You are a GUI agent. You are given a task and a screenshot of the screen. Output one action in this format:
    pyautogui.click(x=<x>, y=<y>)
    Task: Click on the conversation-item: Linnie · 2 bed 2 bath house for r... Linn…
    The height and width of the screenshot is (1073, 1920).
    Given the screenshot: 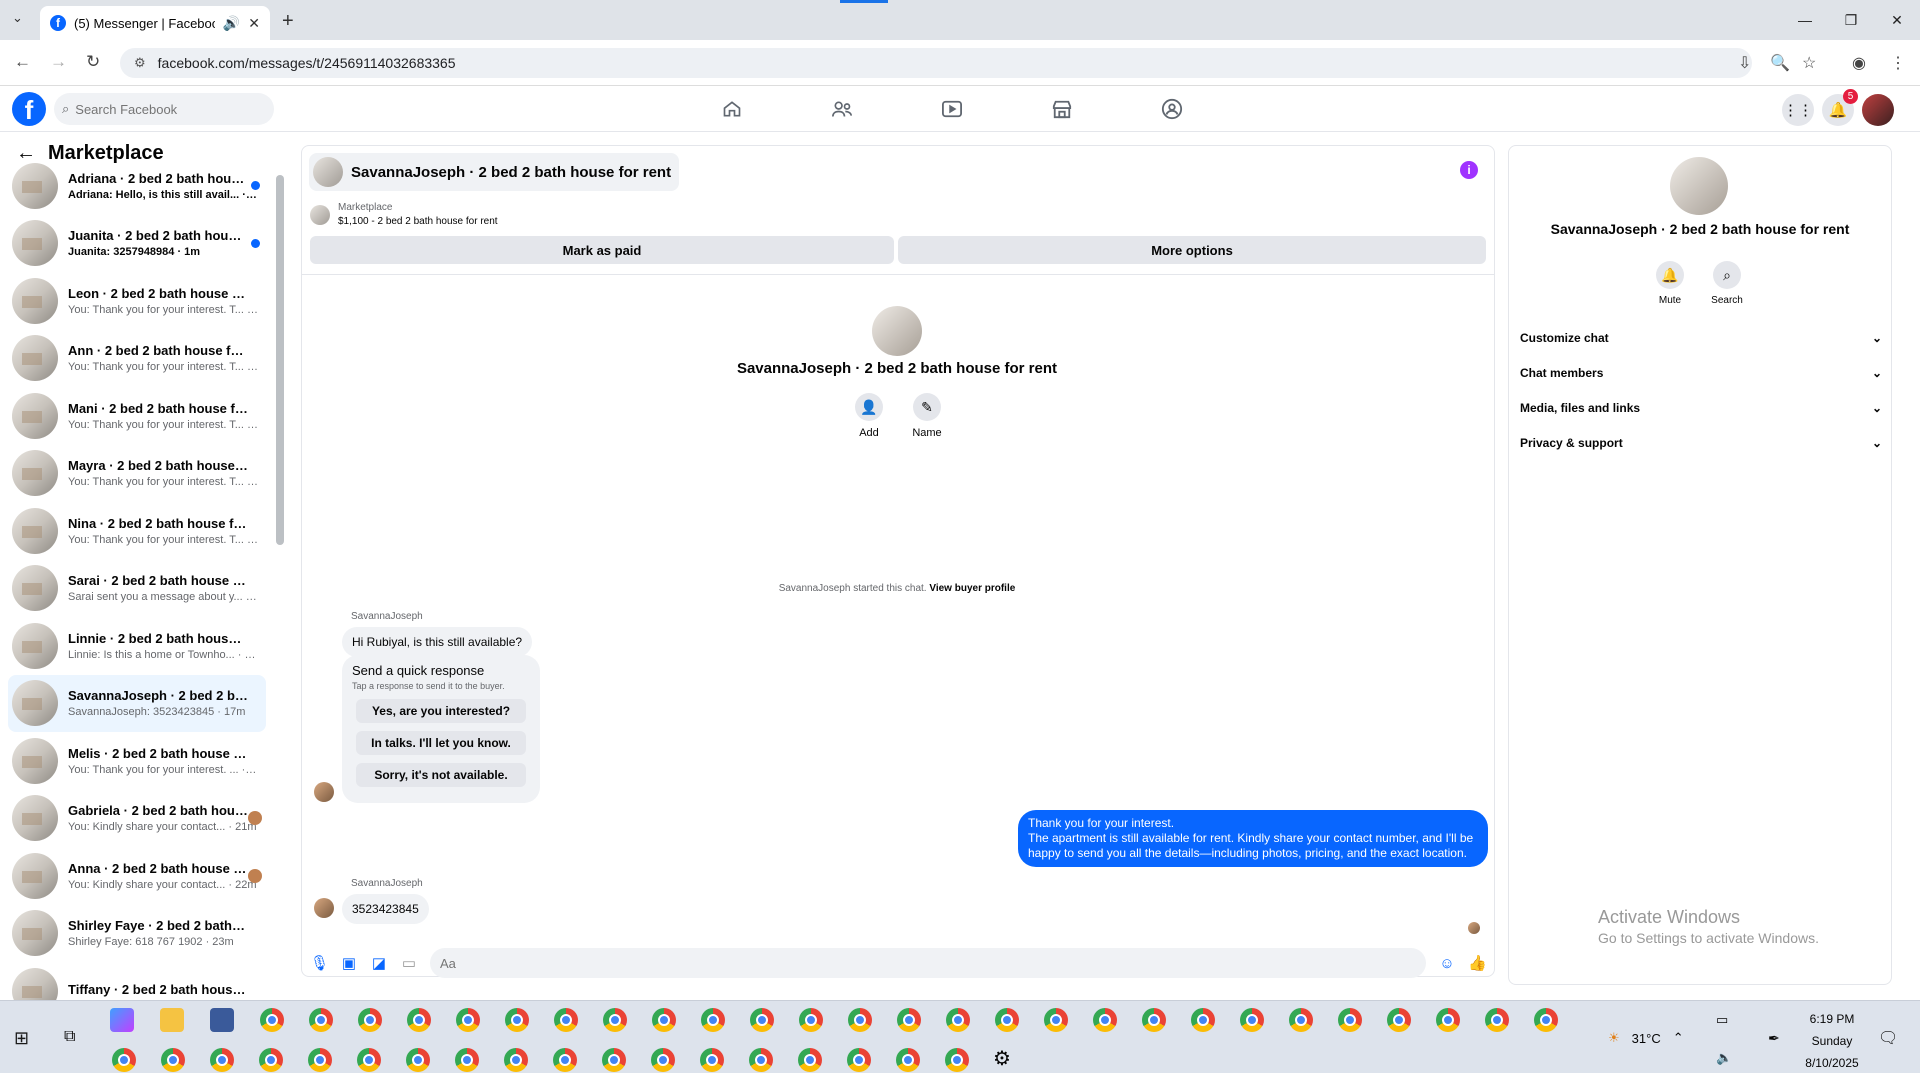 What is the action you would take?
    pyautogui.click(x=137, y=645)
    